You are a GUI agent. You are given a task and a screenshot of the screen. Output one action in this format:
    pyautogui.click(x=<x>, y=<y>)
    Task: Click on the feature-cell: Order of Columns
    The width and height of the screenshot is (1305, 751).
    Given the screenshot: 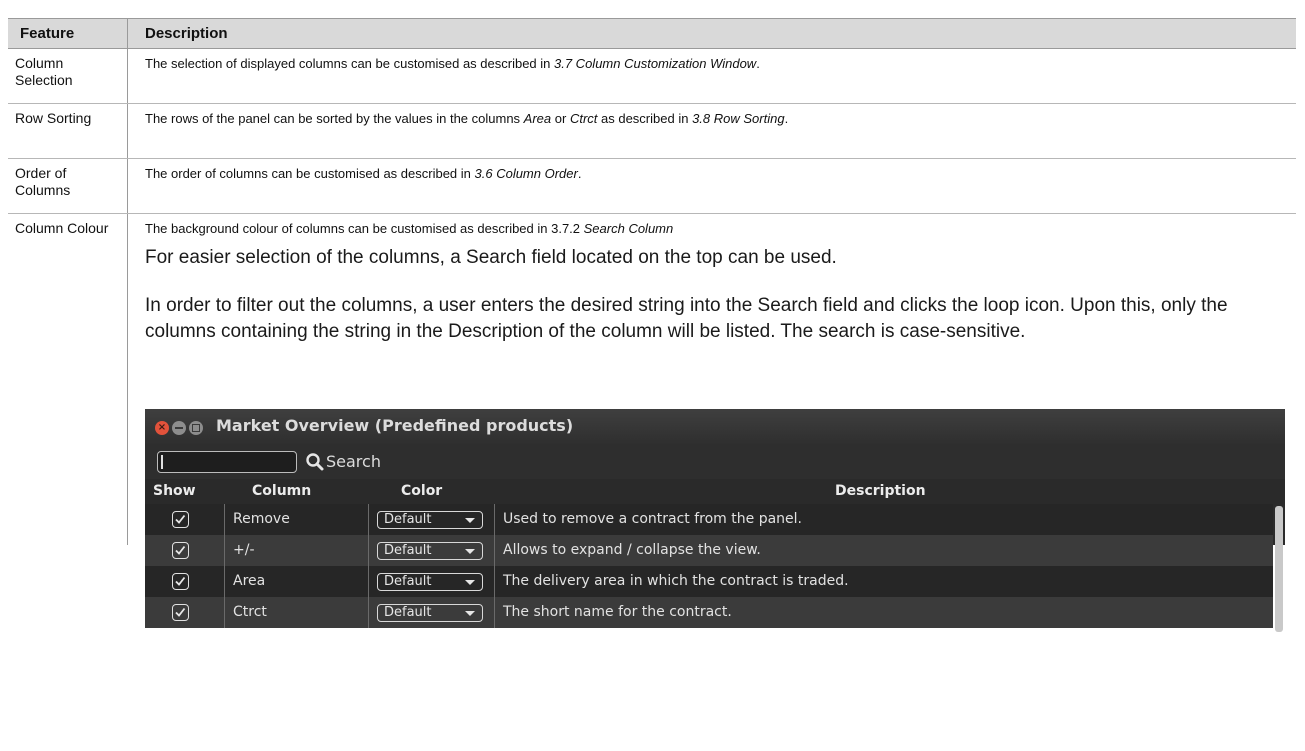 What is the action you would take?
    pyautogui.click(x=68, y=186)
    